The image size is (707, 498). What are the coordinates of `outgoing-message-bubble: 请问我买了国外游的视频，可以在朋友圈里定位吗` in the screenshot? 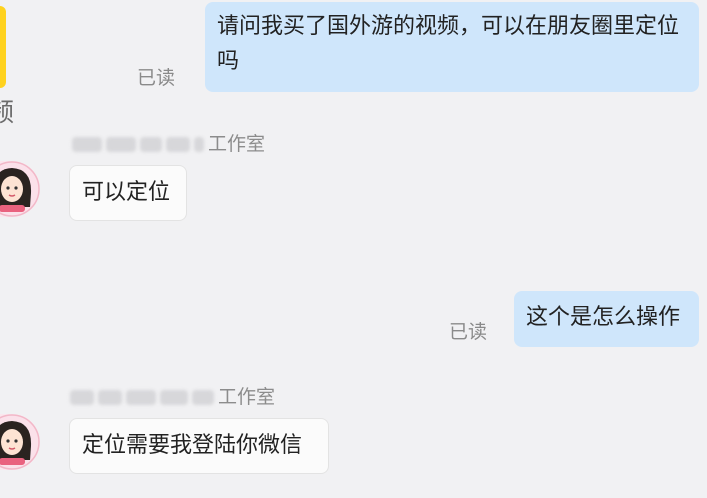 It's located at (452, 47).